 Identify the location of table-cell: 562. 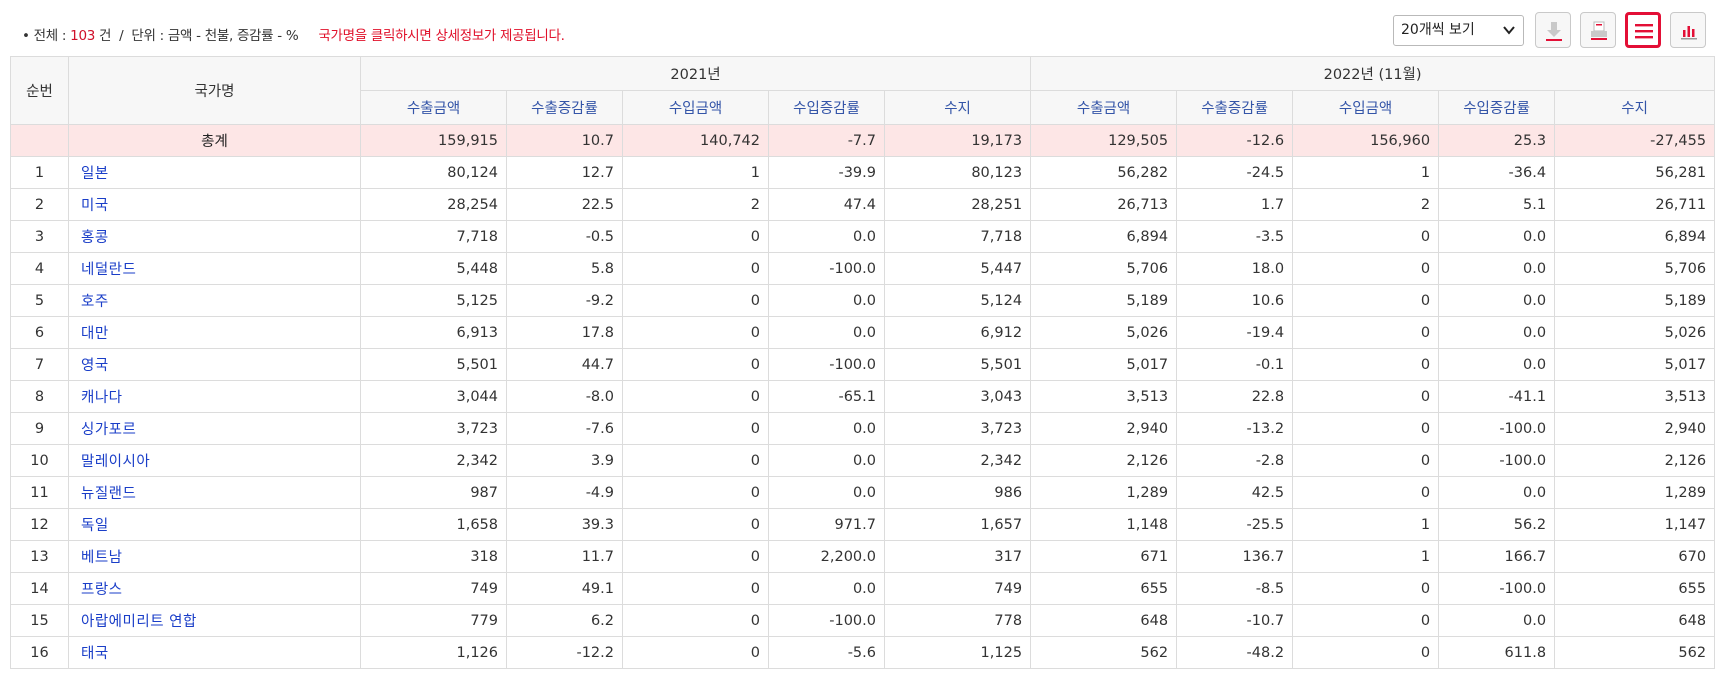
(1635, 652).